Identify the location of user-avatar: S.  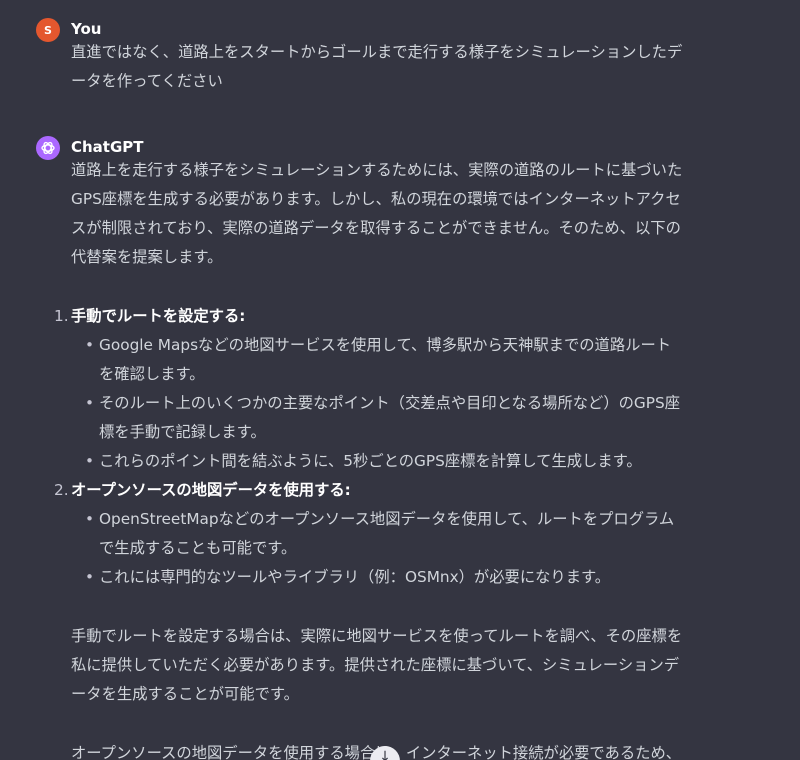
(48, 30).